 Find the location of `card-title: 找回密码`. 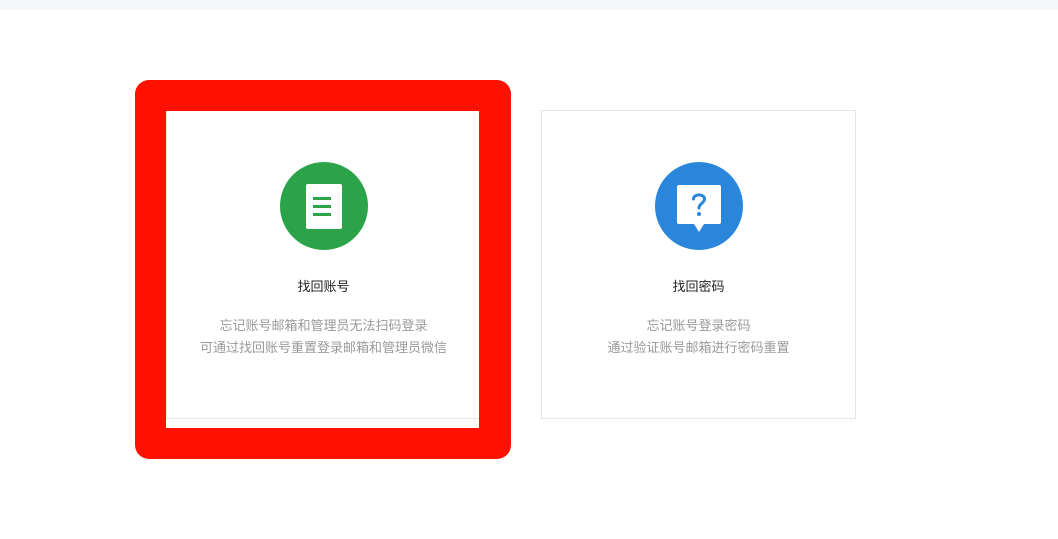

card-title: 找回密码 is located at coordinates (698, 287).